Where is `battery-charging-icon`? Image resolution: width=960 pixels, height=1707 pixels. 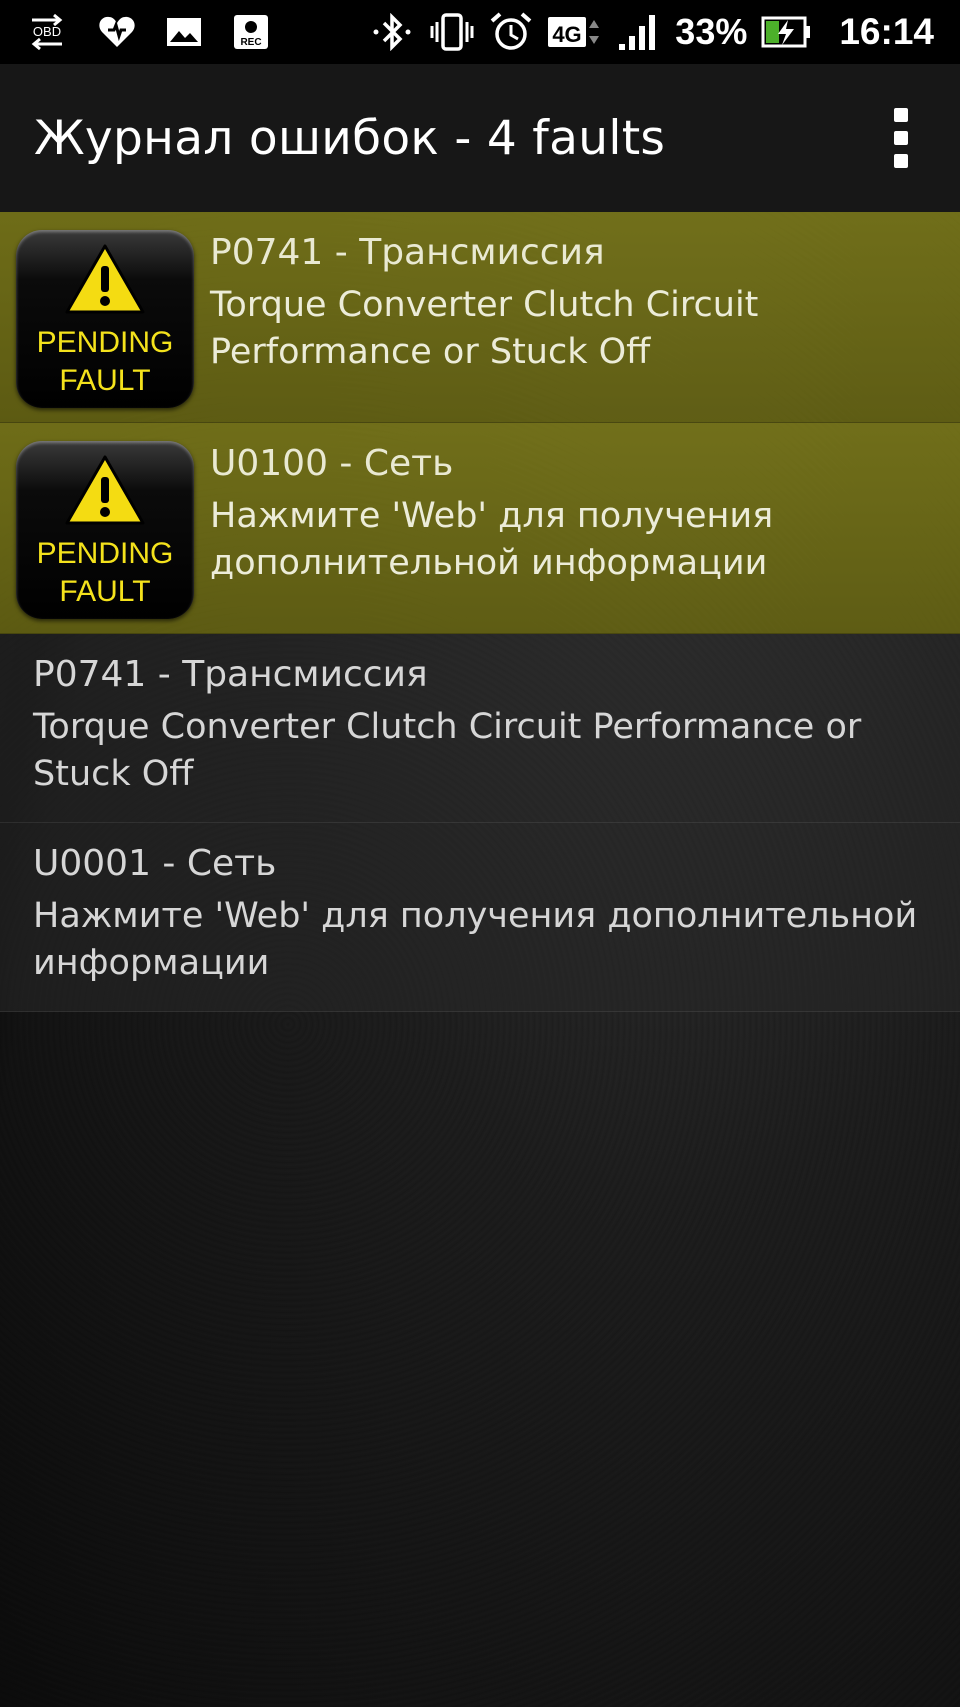
battery-charging-icon is located at coordinates (786, 32).